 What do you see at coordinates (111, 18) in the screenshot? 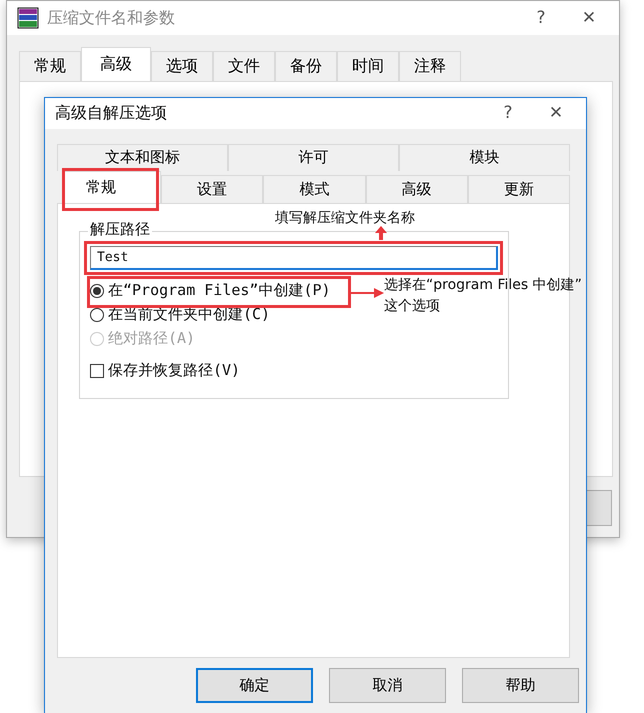
I see `window-title: 压缩文件名和参数` at bounding box center [111, 18].